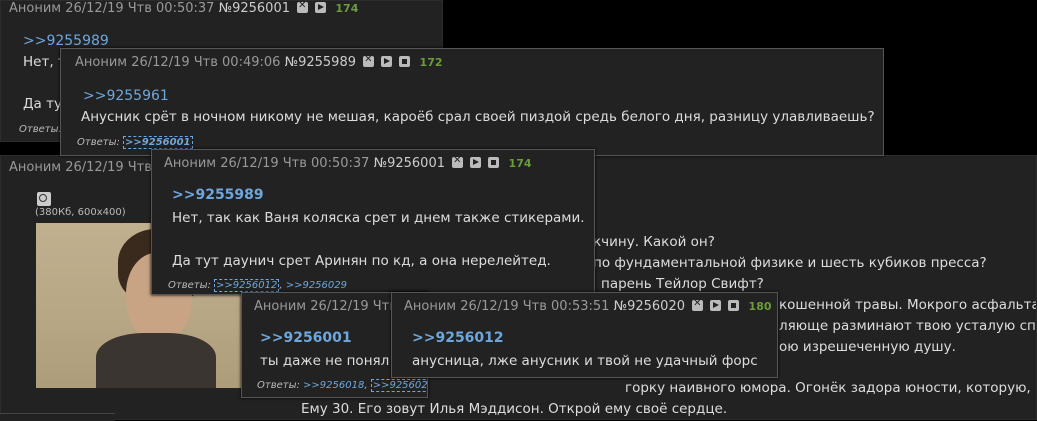 This screenshot has height=421, width=1037. Describe the element at coordinates (507, 306) in the screenshot. I see `post-author-date: Аноним 26/12/19 Чтв 00:53:51` at that location.